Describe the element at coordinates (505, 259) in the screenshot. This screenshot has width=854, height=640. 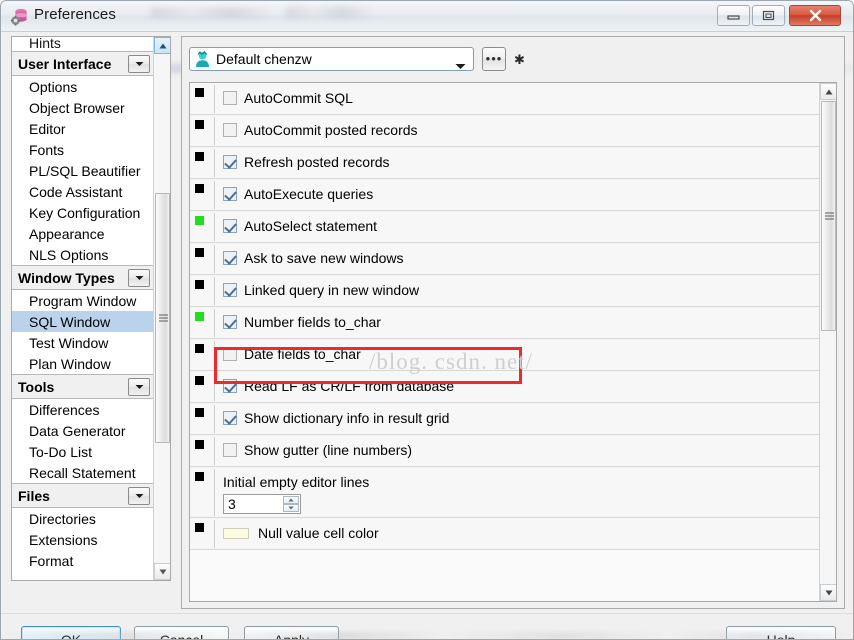
I see `option-row-ask-to-save-new-windows: Ask to save new windows` at that location.